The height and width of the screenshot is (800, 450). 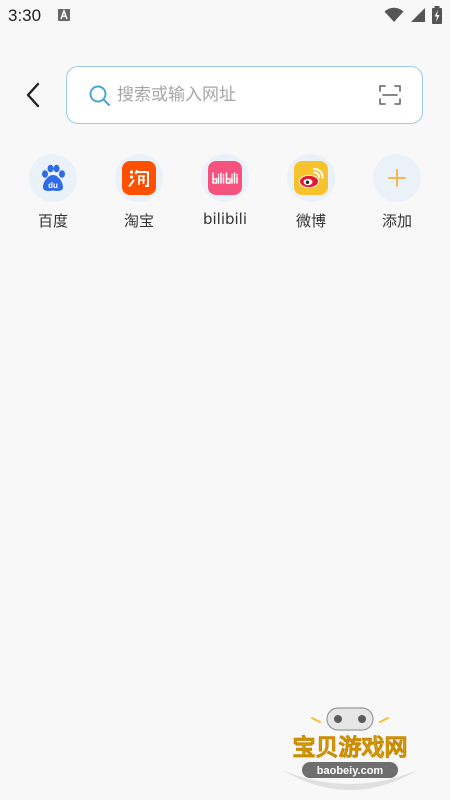 I want to click on notification-a-icon, so click(x=64, y=15).